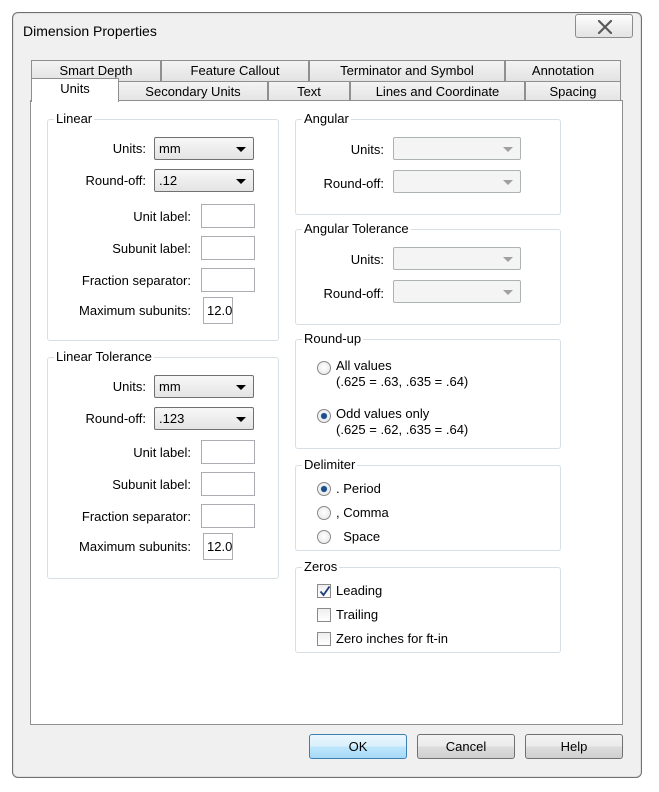  Describe the element at coordinates (457, 181) in the screenshot. I see `angular-roundoff-select` at that location.